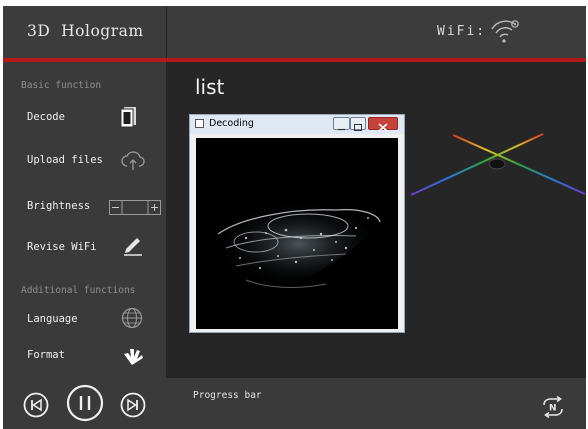  I want to click on format-brush-icon, so click(133, 357).